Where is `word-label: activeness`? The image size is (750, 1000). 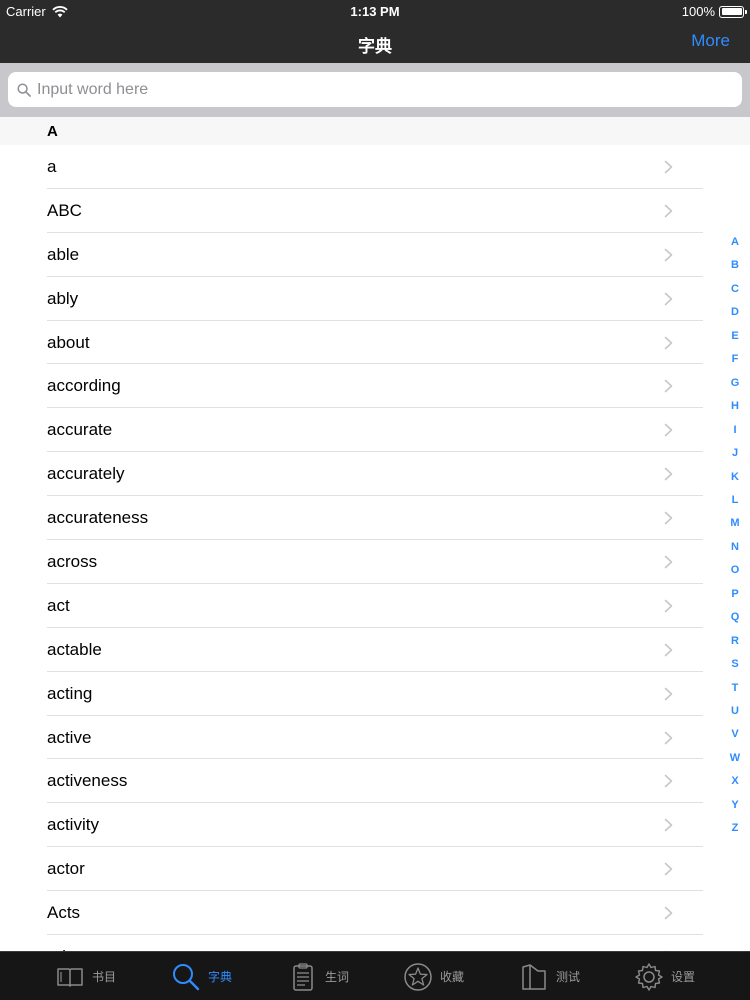 word-label: activeness is located at coordinates (87, 781).